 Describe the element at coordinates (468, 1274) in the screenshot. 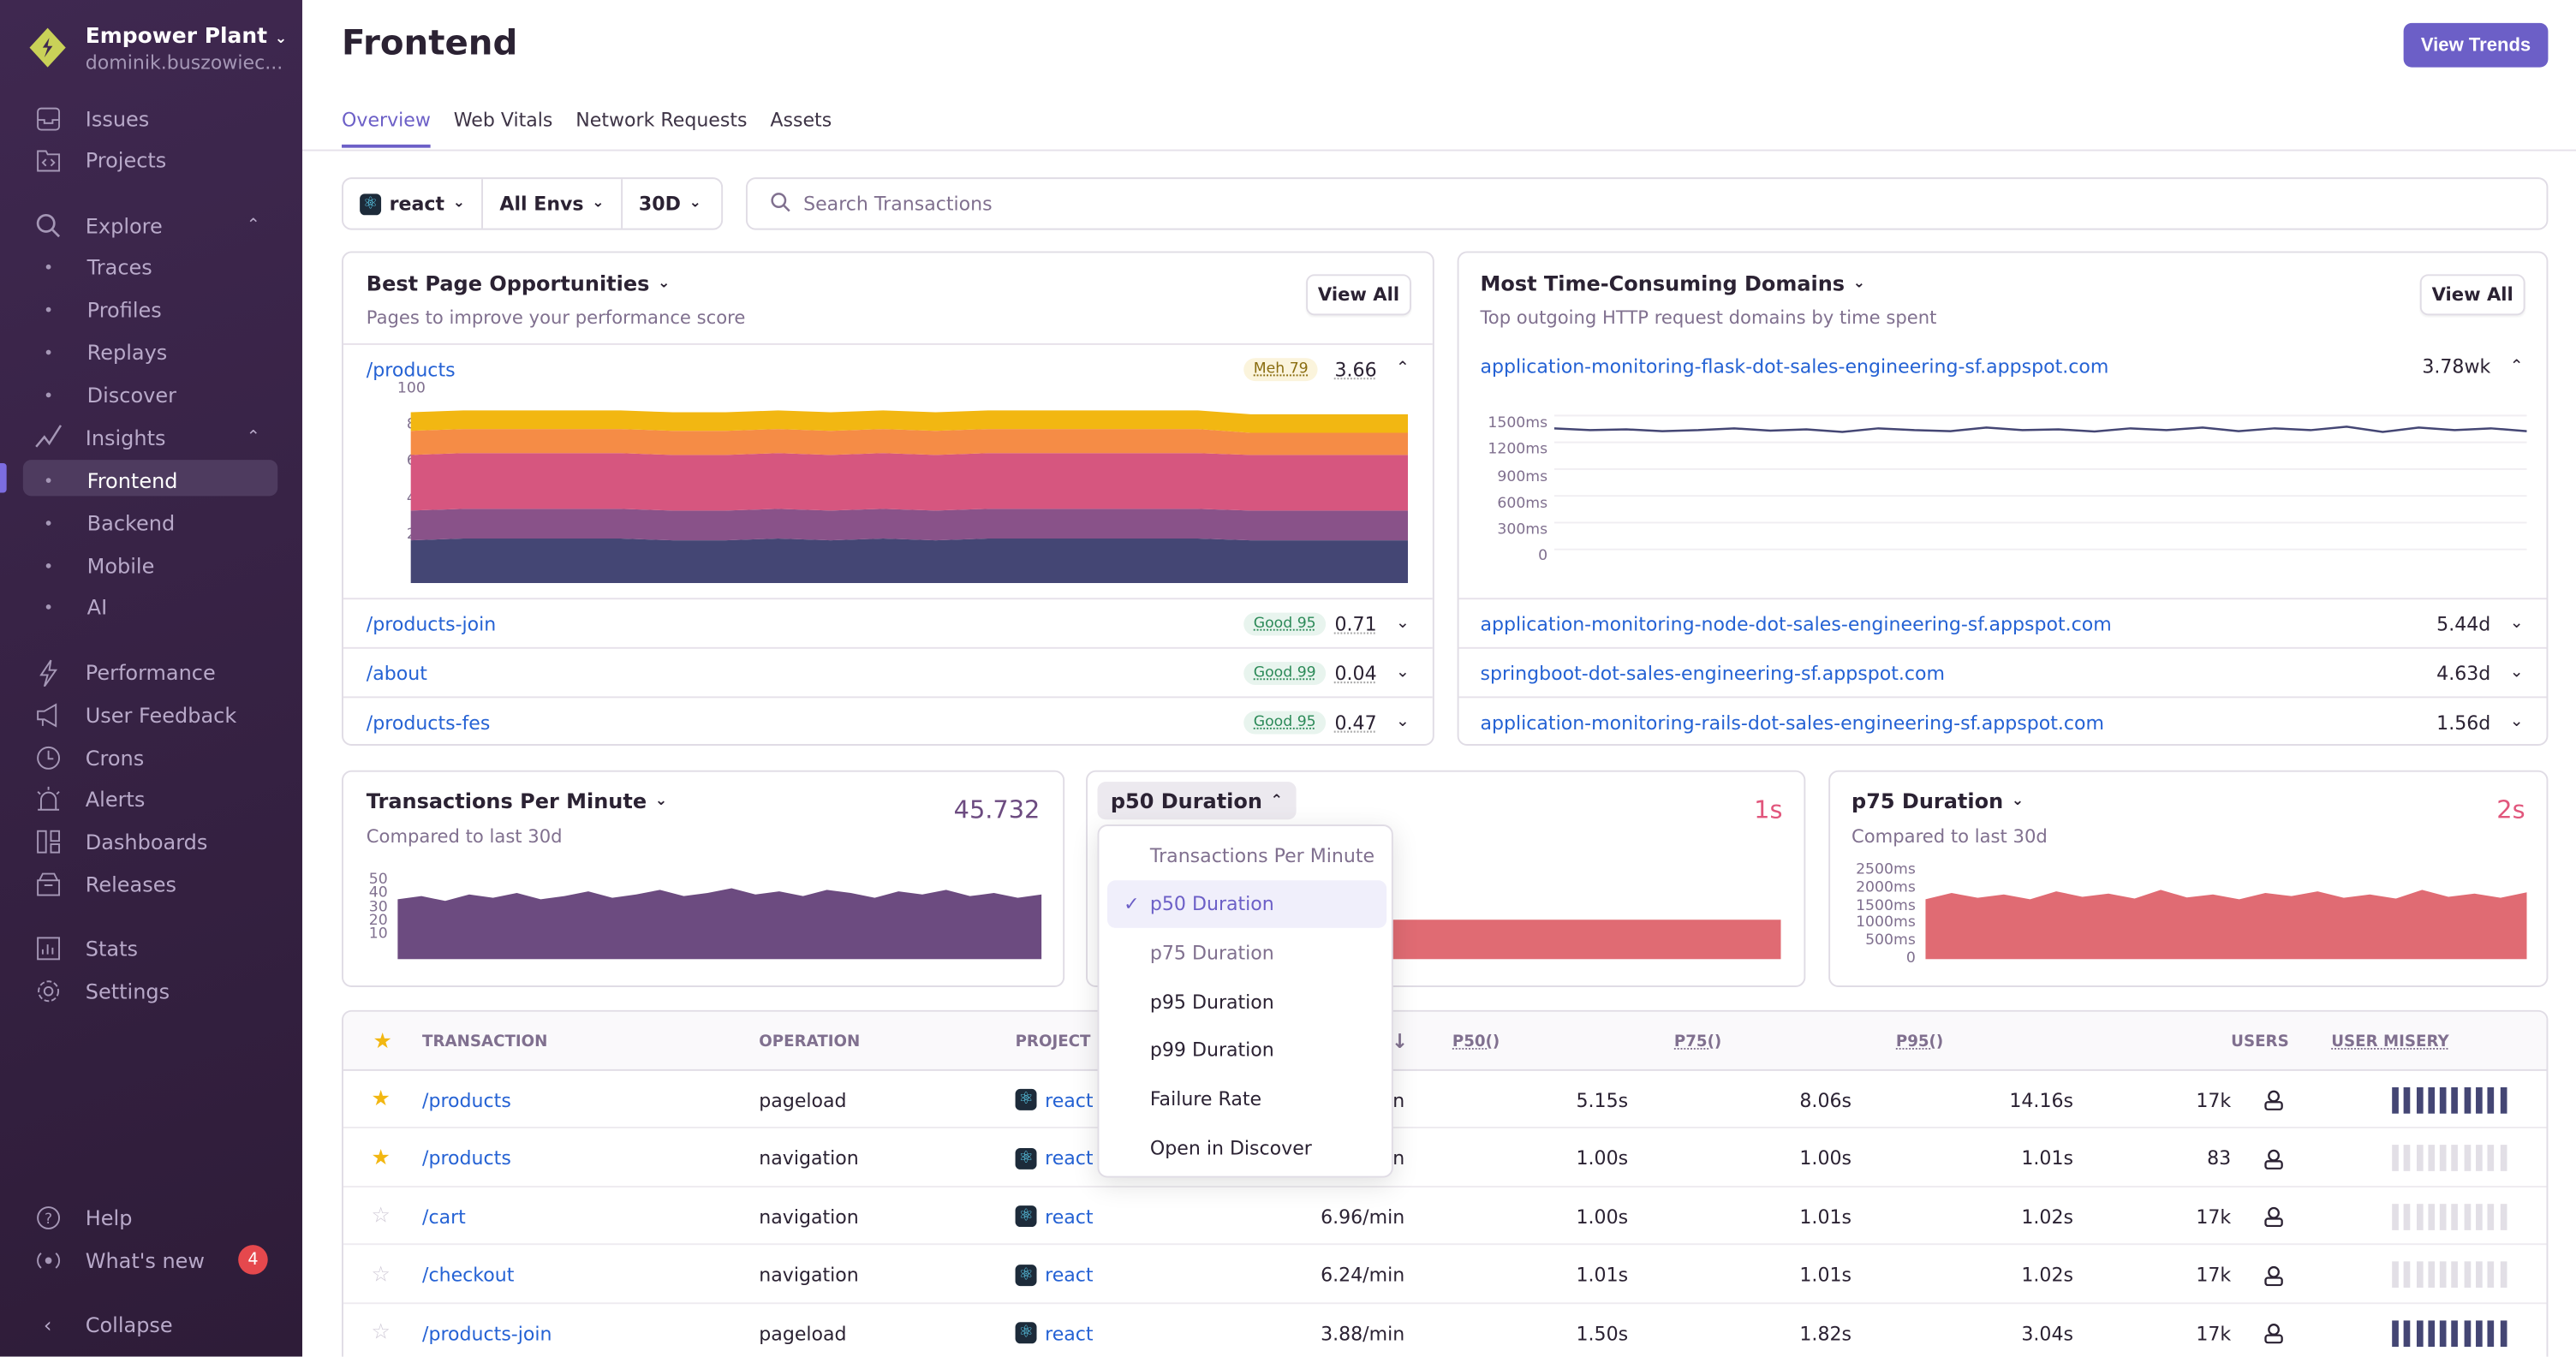

I see `transaction-link: /checkout` at that location.